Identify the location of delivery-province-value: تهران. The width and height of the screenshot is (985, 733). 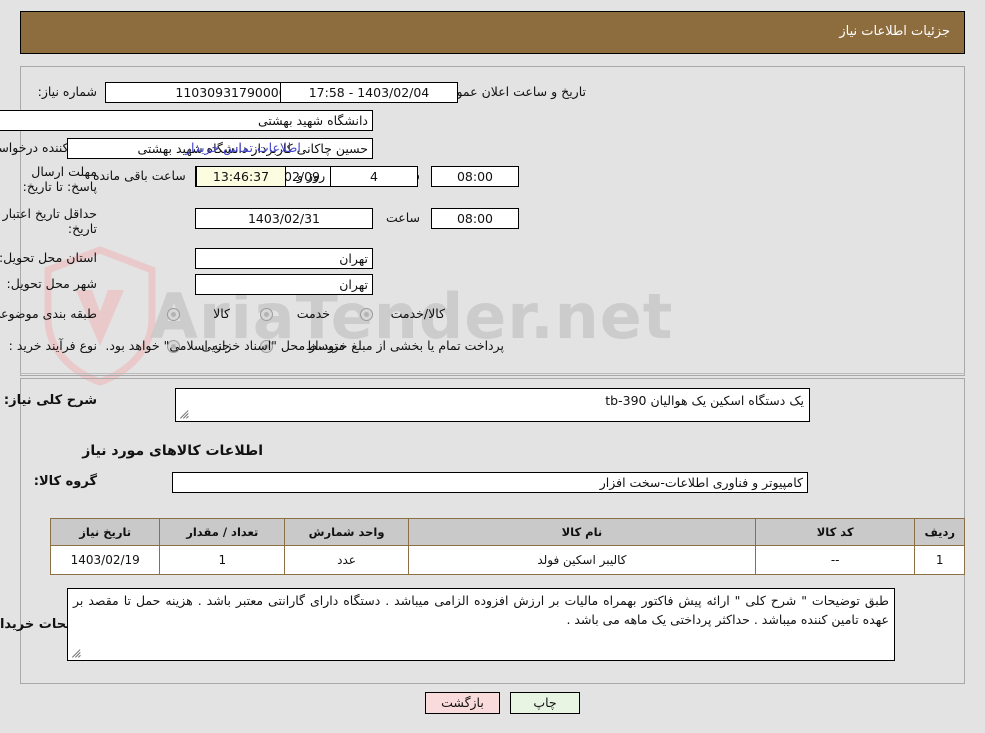
(284, 258).